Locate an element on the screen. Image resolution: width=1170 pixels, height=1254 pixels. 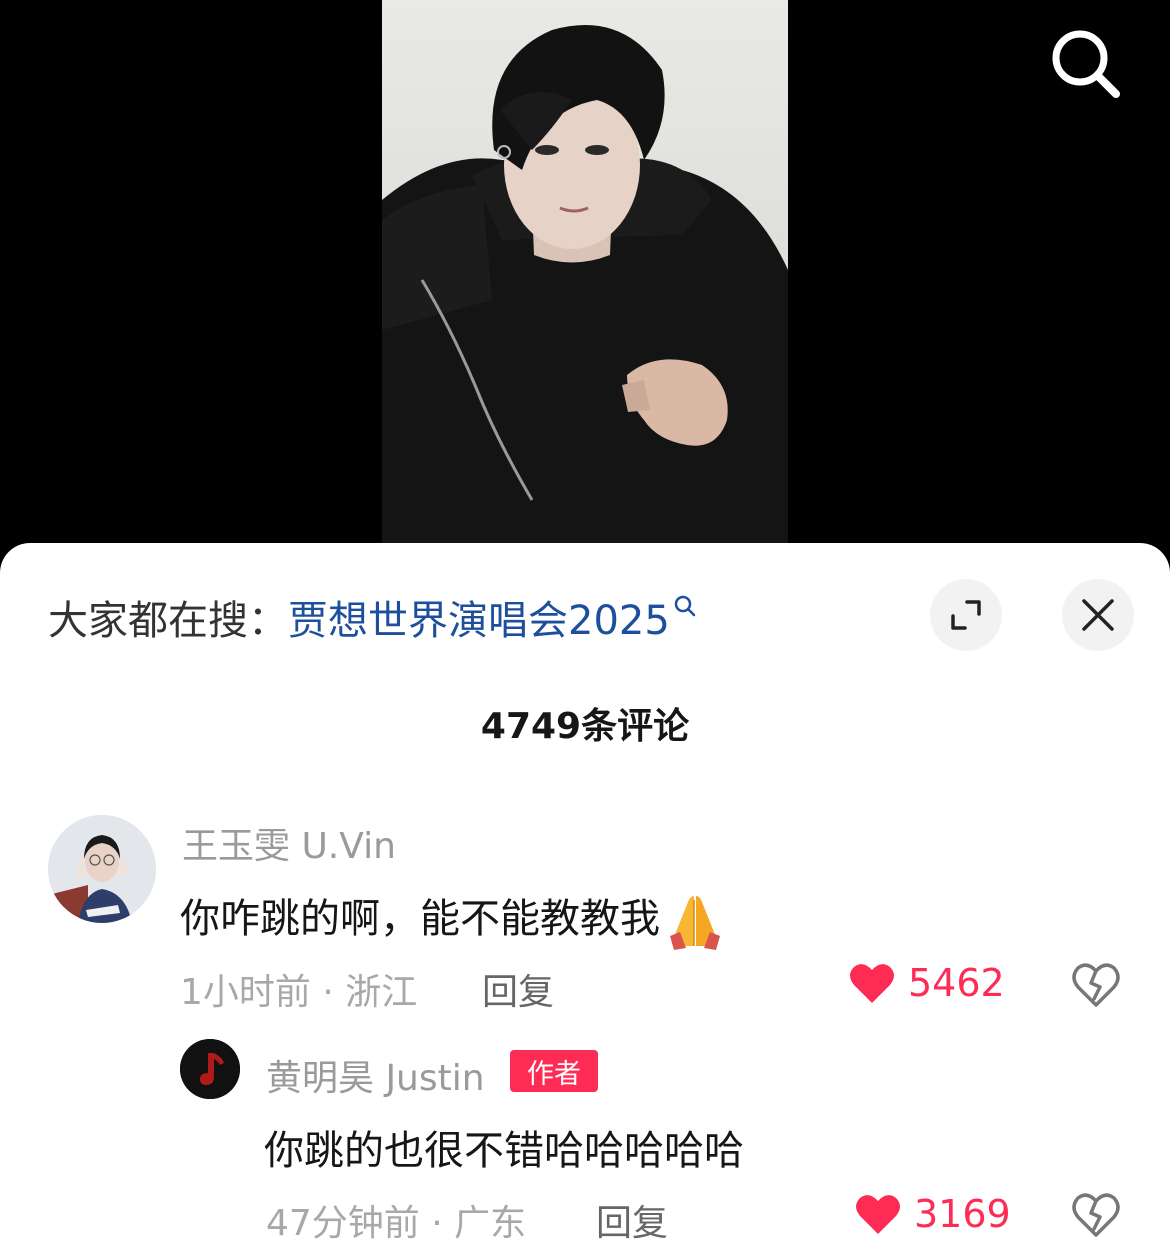
search-small-icon is located at coordinates (685, 606).